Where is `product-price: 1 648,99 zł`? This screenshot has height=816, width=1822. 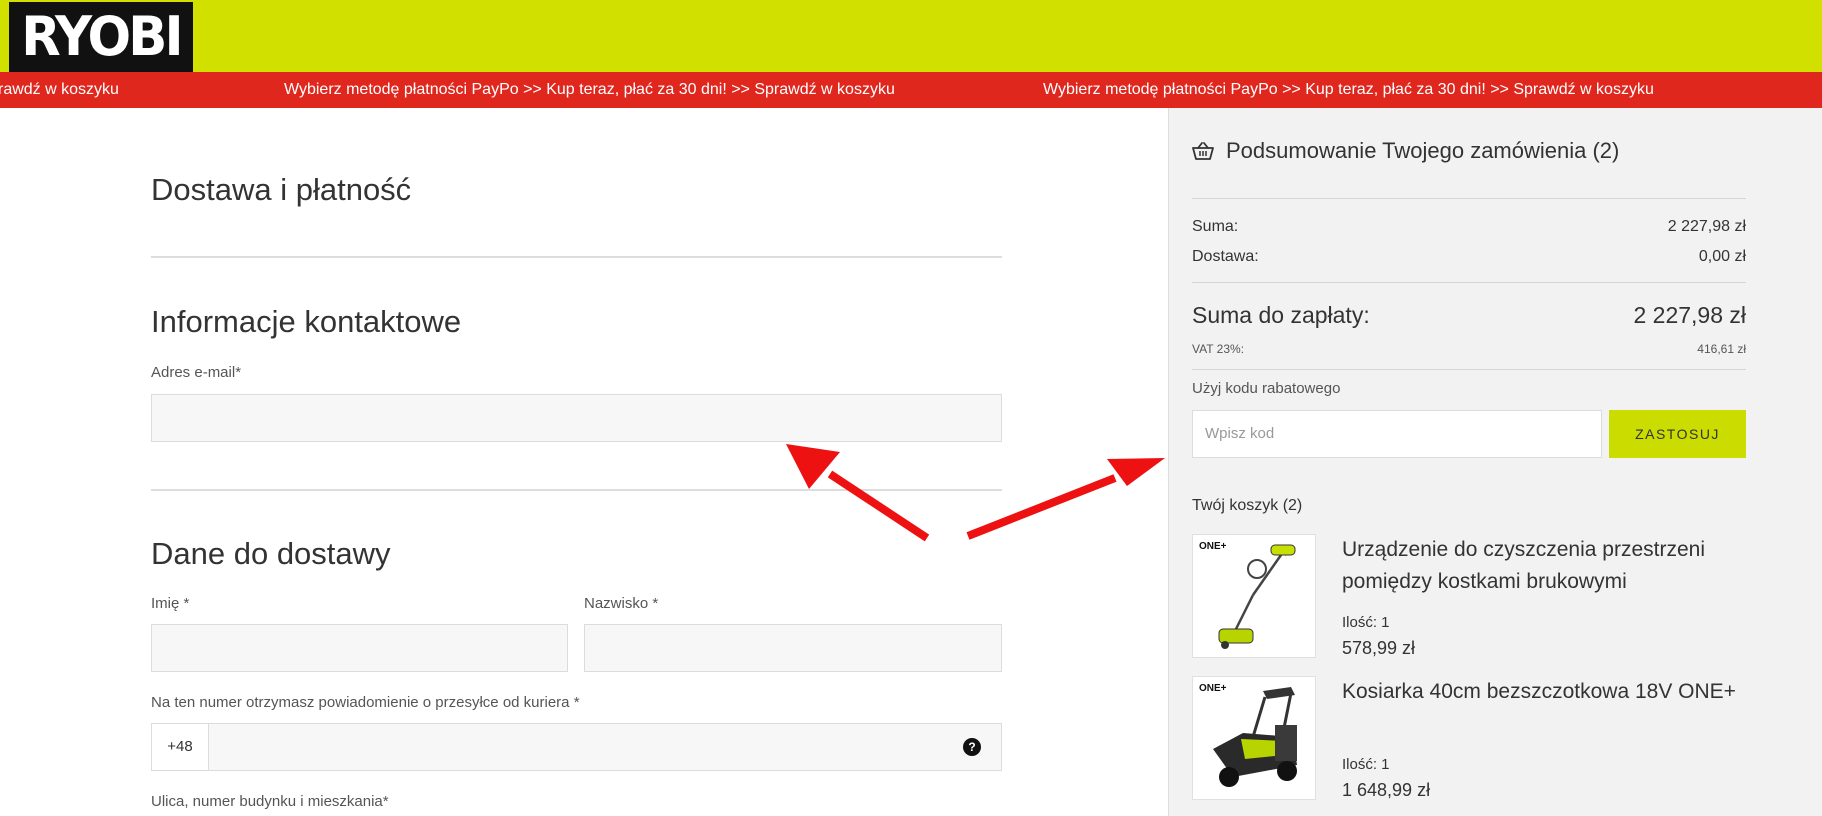
product-price: 1 648,99 zł is located at coordinates (1386, 790).